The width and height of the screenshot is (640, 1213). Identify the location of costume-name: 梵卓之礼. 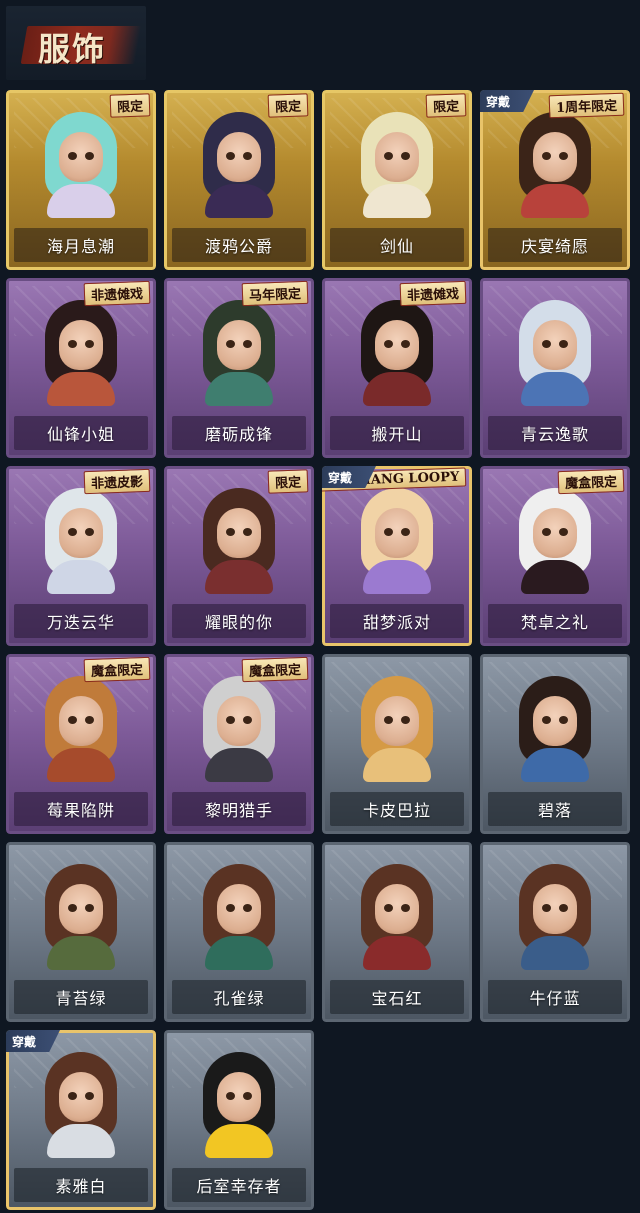
(554, 622).